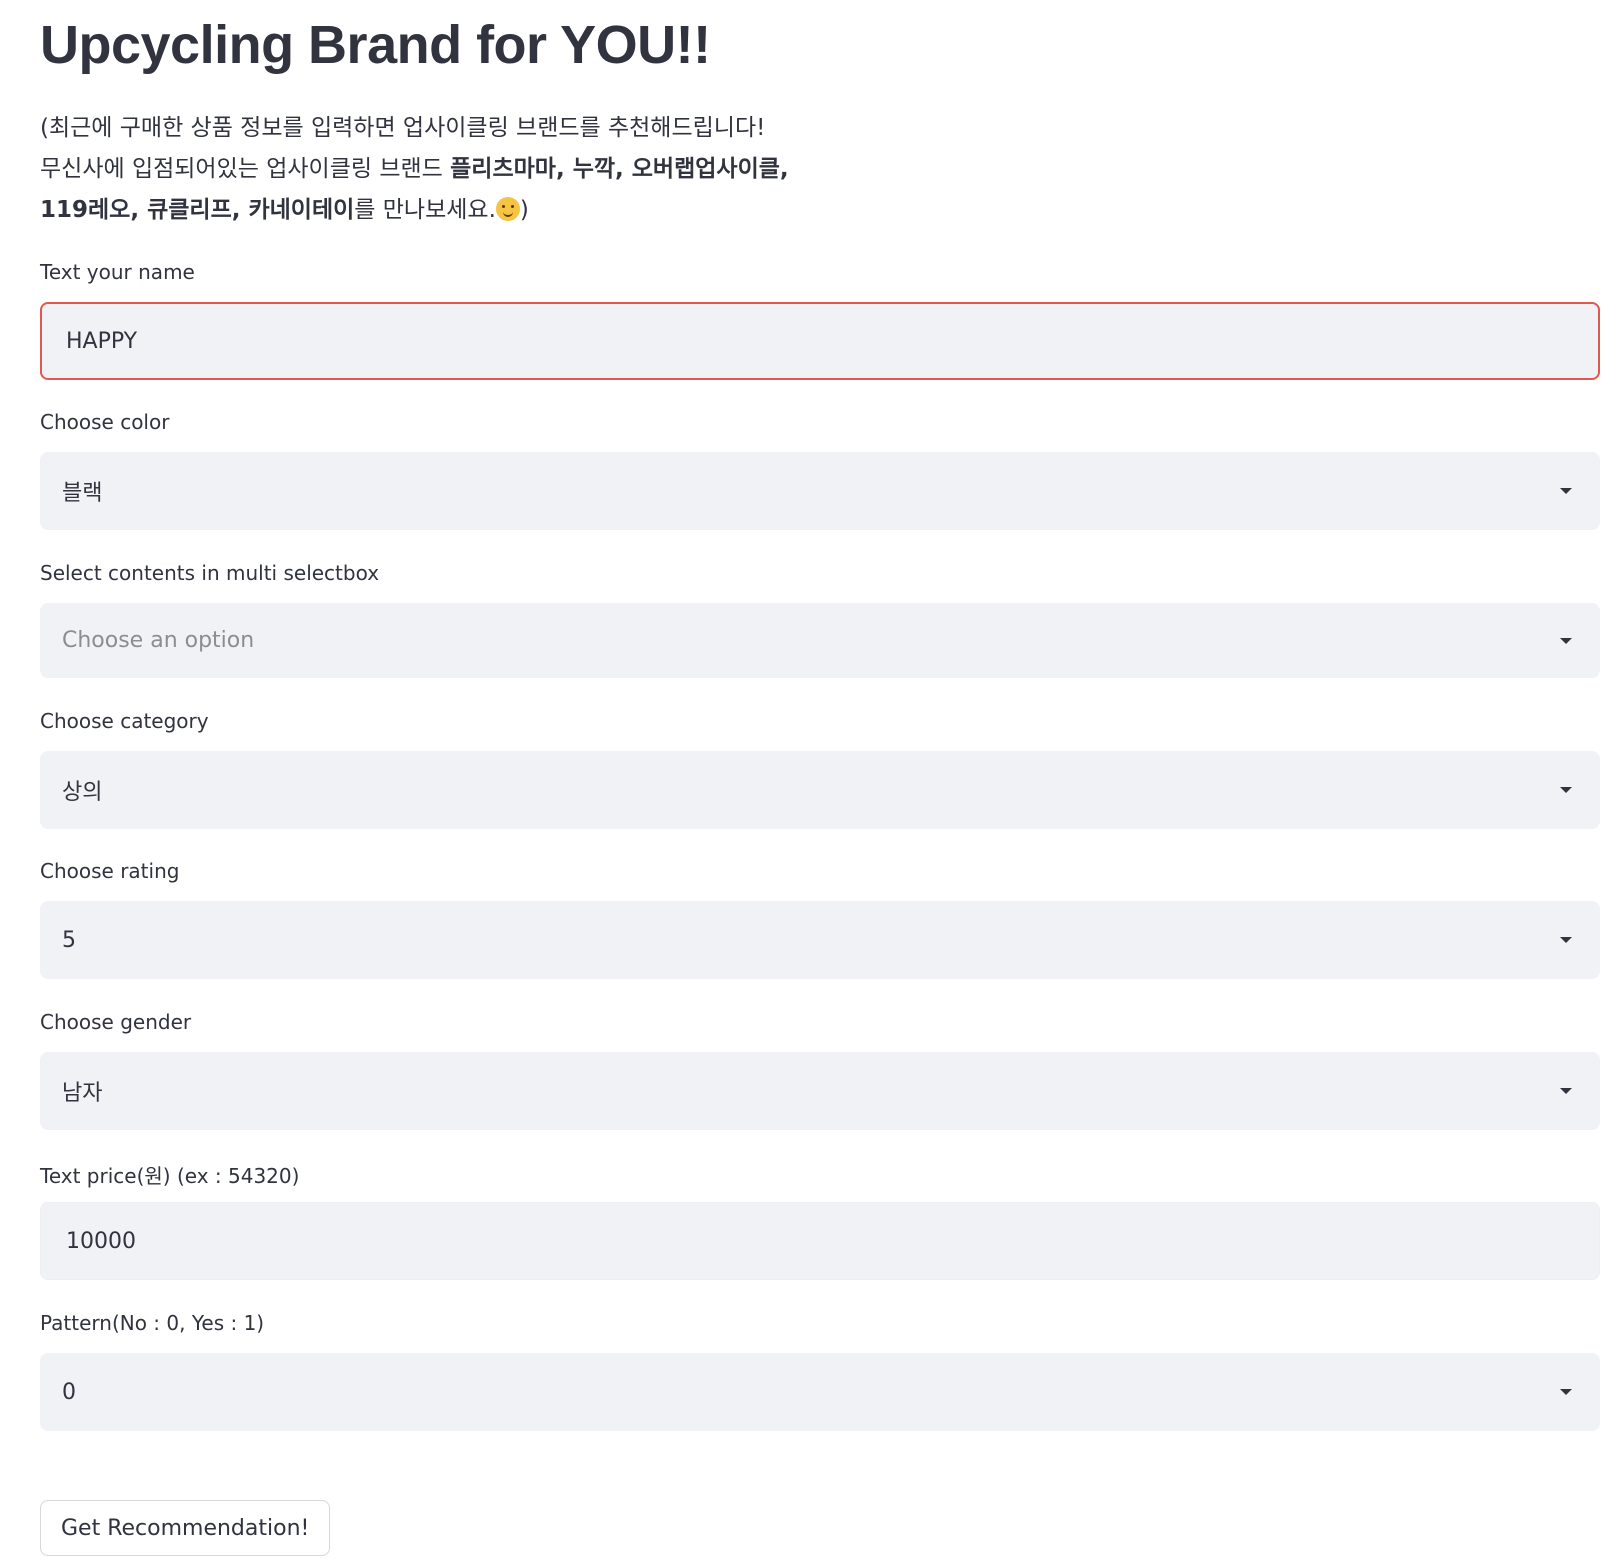 Image resolution: width=1610 pixels, height=1564 pixels. Describe the element at coordinates (820, 1392) in the screenshot. I see `pattern-select: 0` at that location.